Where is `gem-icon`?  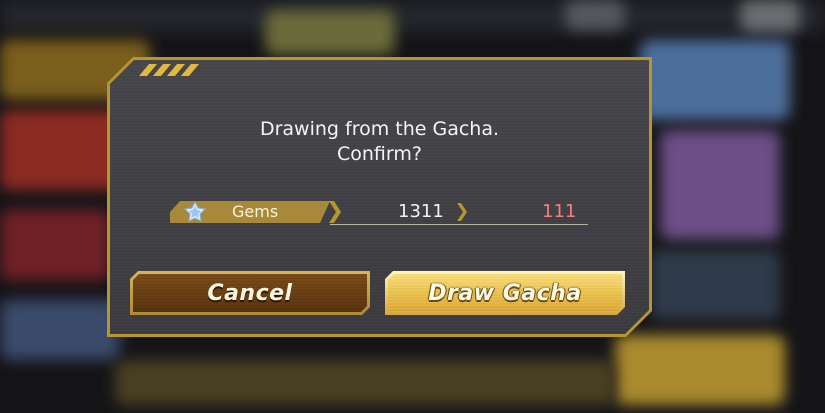
gem-icon is located at coordinates (195, 211).